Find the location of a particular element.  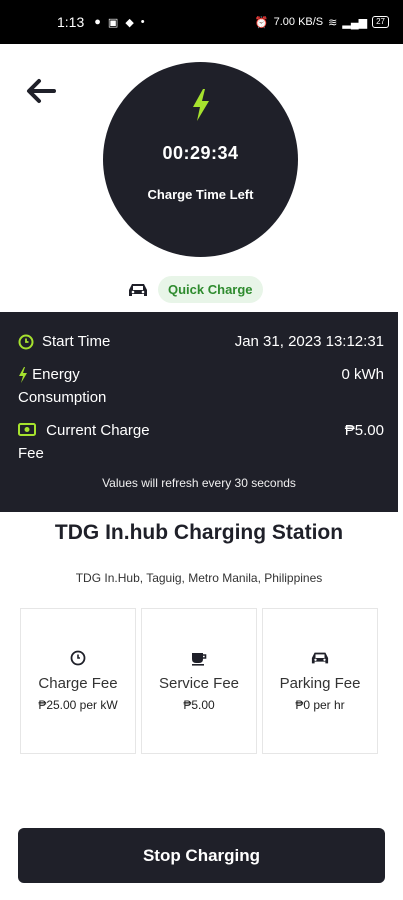

charge-time-label: Charge Time Left is located at coordinates (200, 194).